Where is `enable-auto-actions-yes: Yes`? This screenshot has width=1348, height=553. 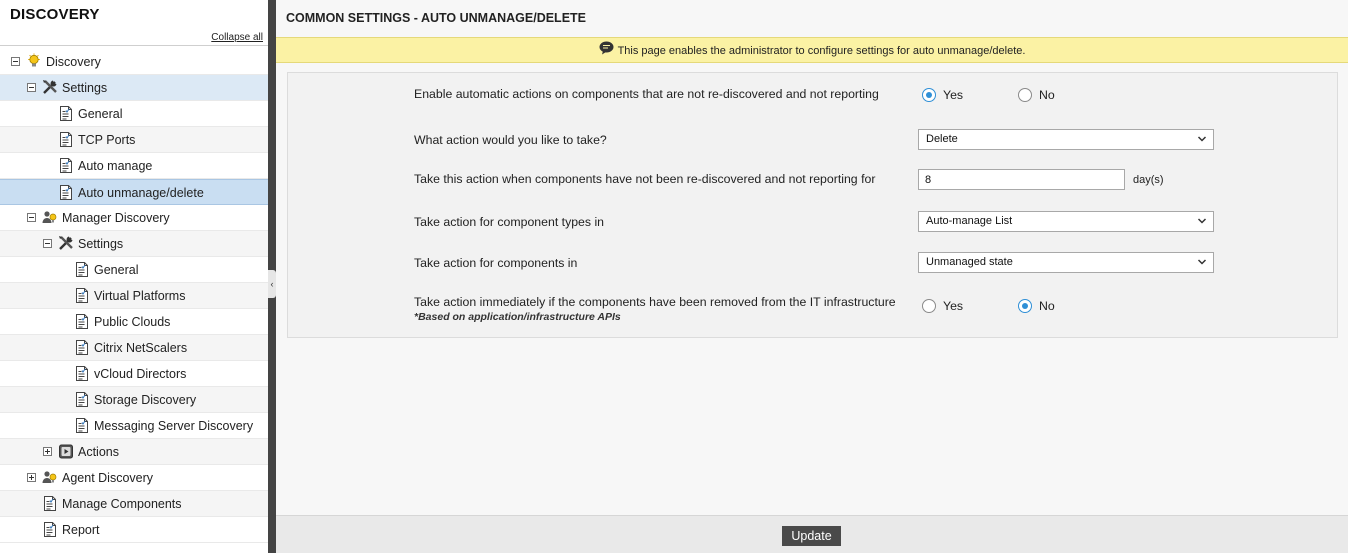 enable-auto-actions-yes: Yes is located at coordinates (942, 95).